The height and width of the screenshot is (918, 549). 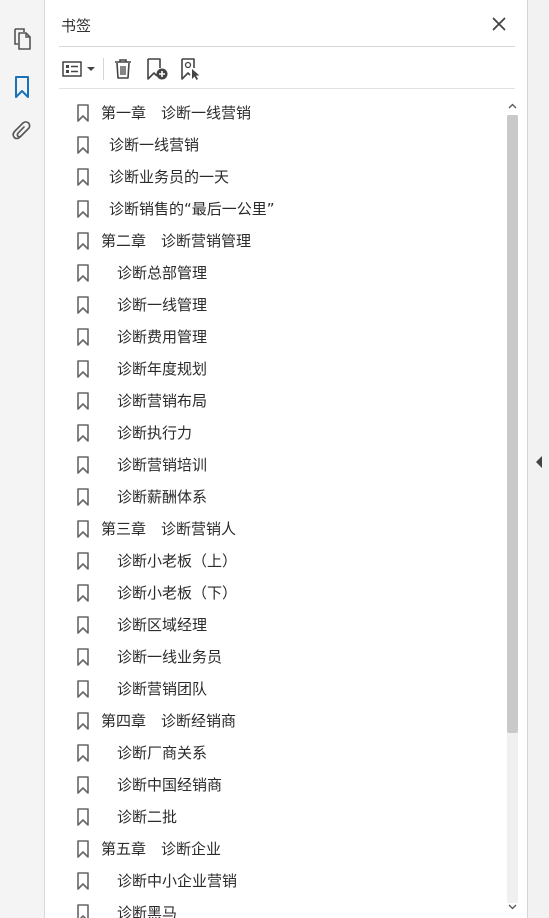 What do you see at coordinates (280, 209) in the screenshot?
I see `bookmark-item: 诊断销售的“最后一公里”` at bounding box center [280, 209].